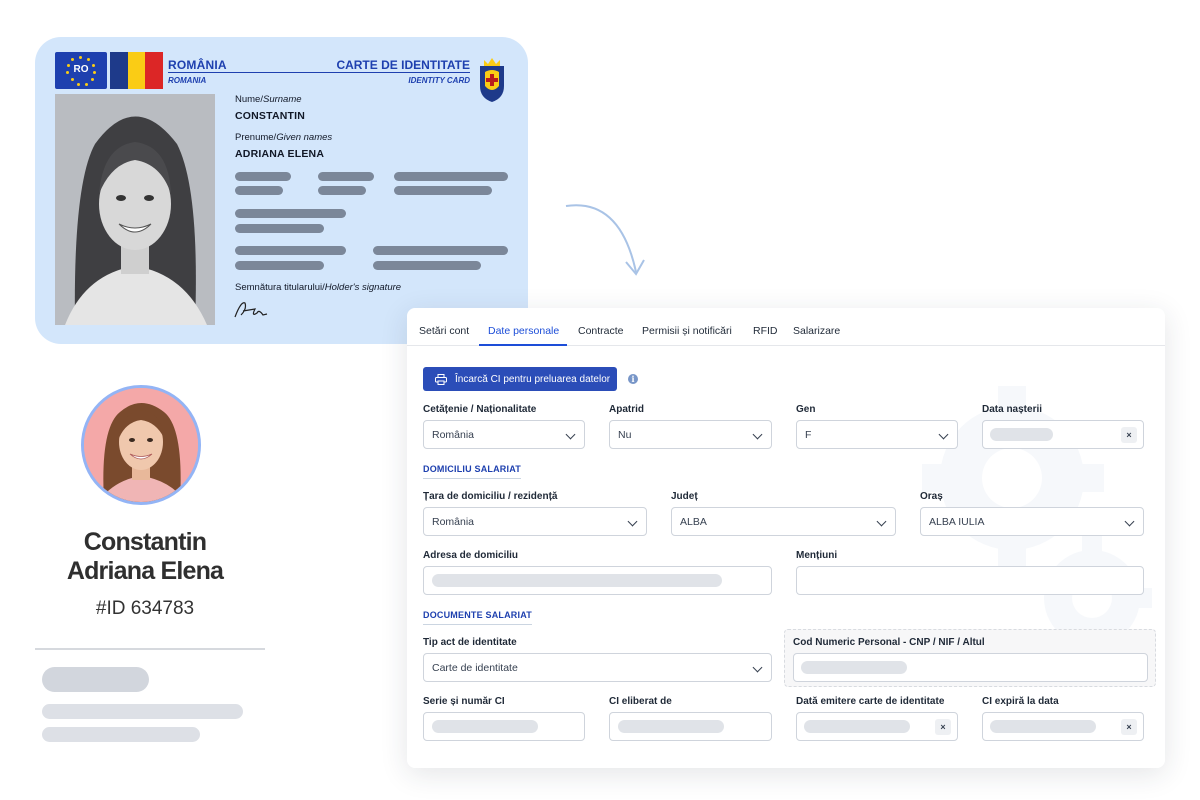 The height and width of the screenshot is (800, 1200). Describe the element at coordinates (477, 617) in the screenshot. I see `section-documents: DOCUMENTE SALARIAT` at that location.